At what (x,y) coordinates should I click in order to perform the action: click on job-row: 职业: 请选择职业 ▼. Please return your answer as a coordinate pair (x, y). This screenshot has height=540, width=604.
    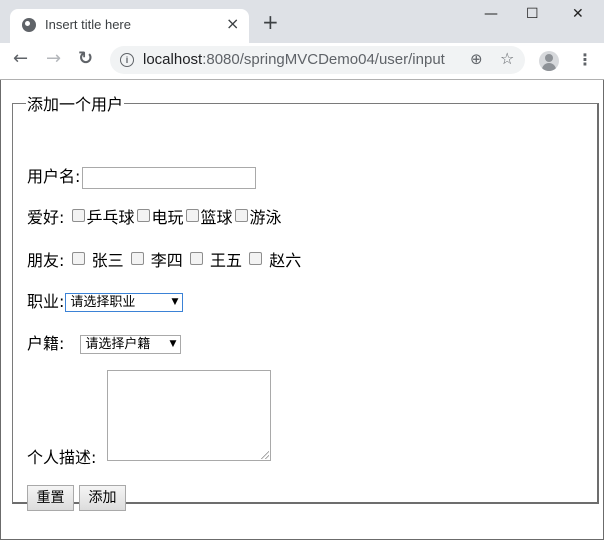
    Looking at the image, I should click on (105, 300).